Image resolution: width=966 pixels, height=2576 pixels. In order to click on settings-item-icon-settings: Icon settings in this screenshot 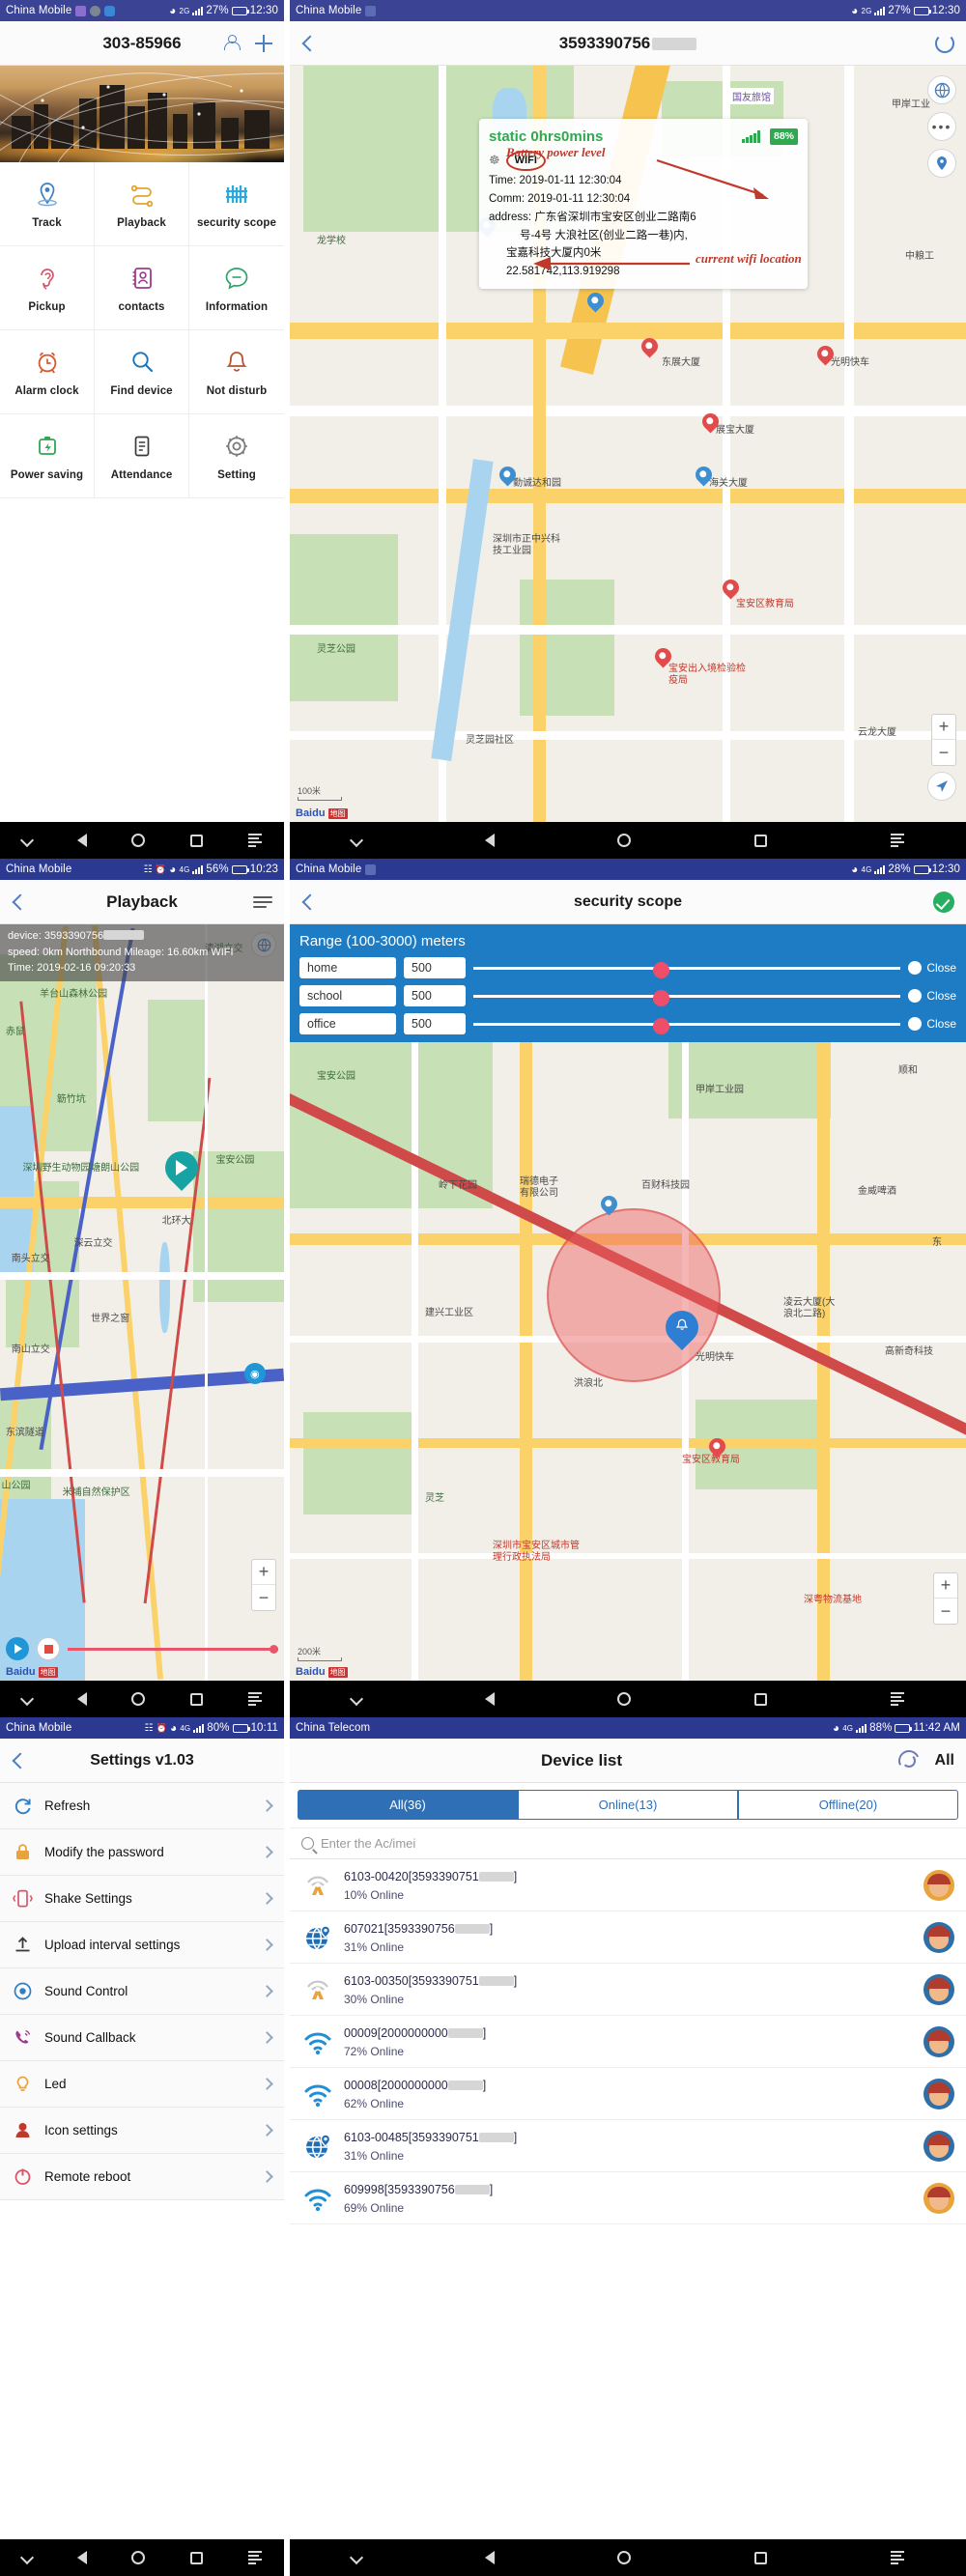, I will do `click(142, 2131)`.